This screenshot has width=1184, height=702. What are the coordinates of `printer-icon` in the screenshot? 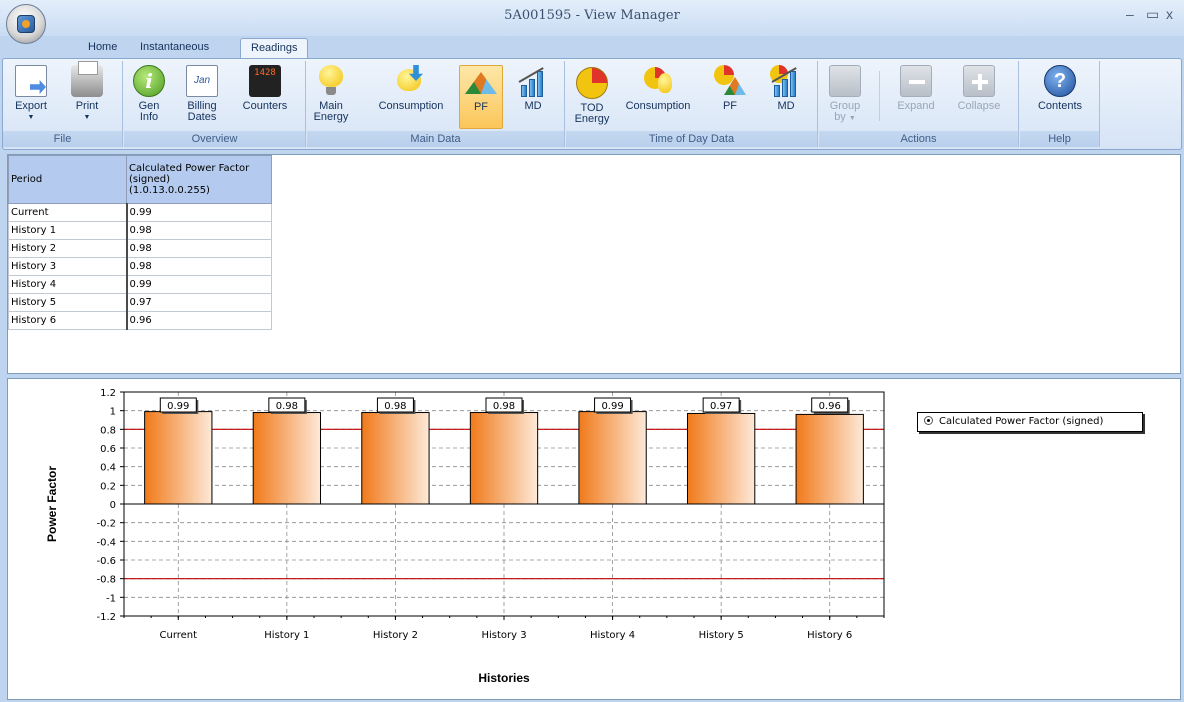 It's located at (87, 79).